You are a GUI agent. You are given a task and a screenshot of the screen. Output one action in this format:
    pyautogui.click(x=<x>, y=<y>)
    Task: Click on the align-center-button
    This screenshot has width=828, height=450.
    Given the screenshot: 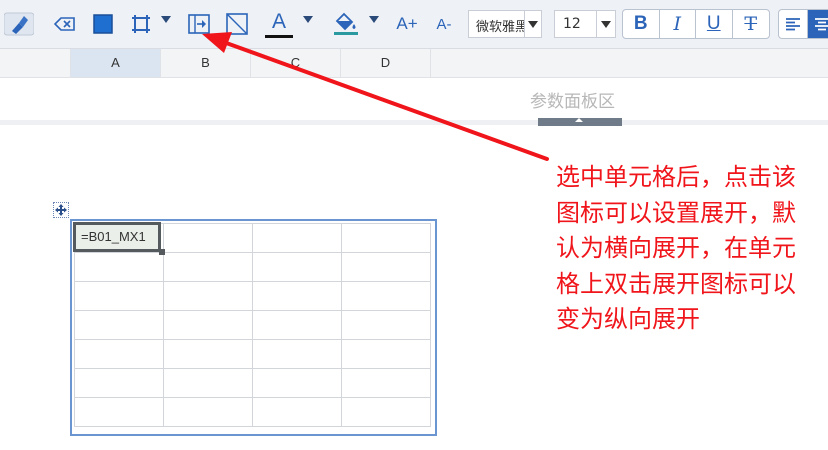 What is the action you would take?
    pyautogui.click(x=818, y=24)
    